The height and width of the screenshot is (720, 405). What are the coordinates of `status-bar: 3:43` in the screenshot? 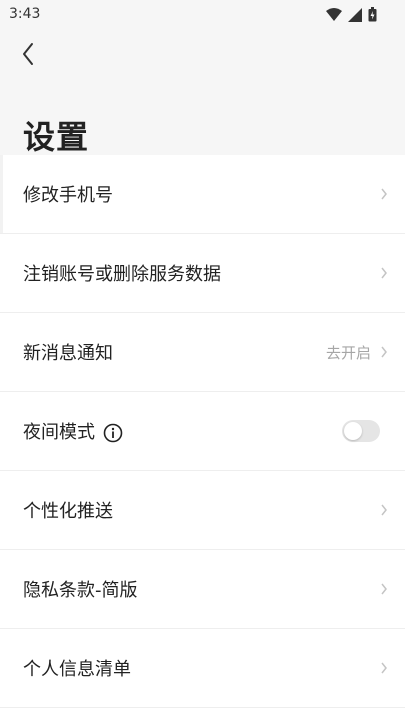 It's located at (202, 15).